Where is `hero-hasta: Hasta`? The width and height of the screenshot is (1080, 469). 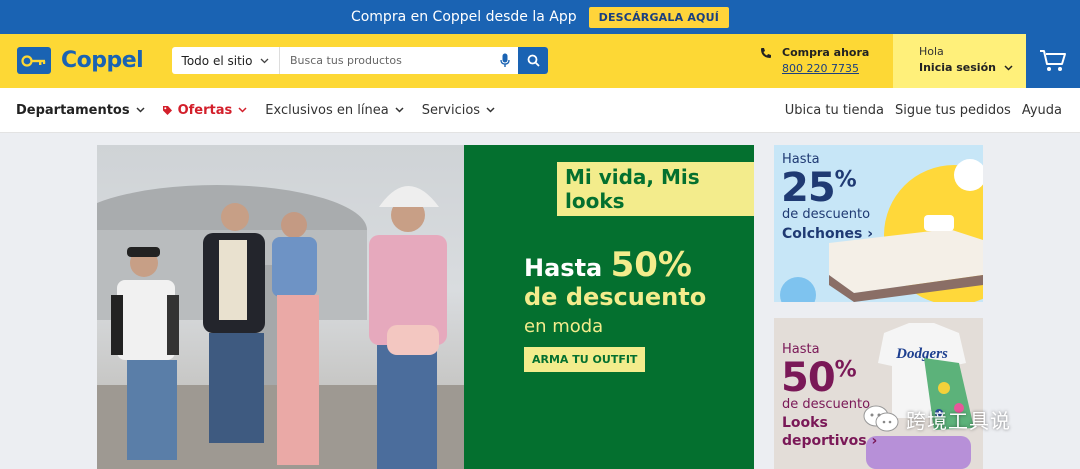 hero-hasta: Hasta is located at coordinates (563, 268).